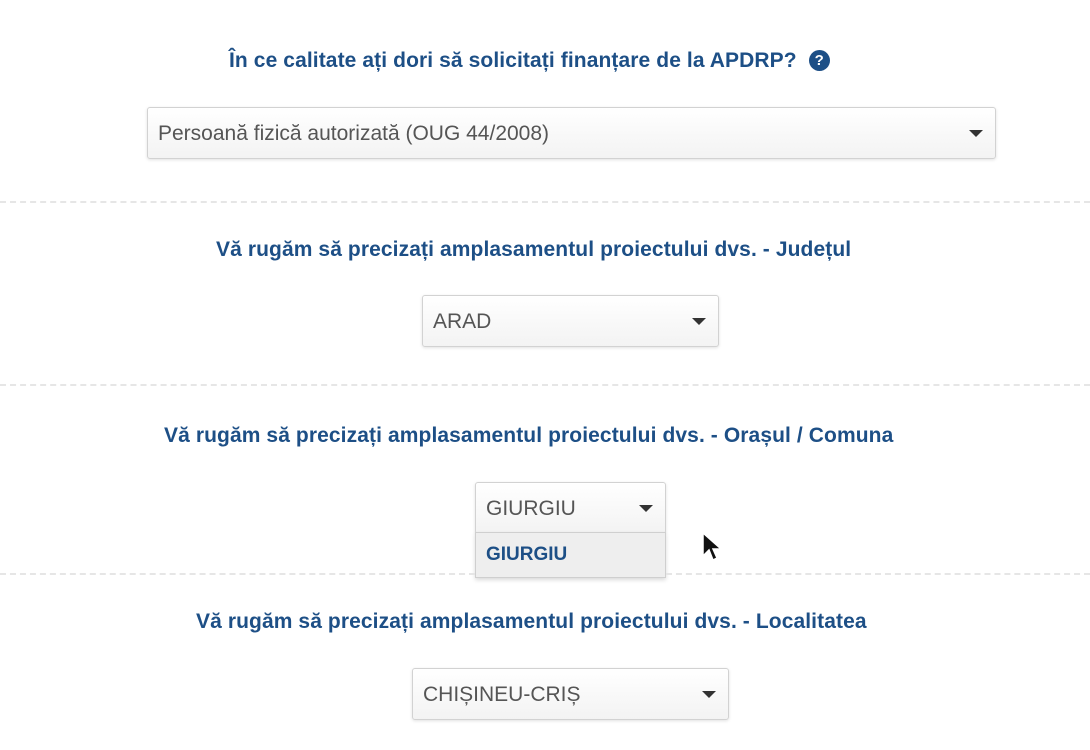  What do you see at coordinates (819, 60) in the screenshot?
I see `help-icon: ?` at bounding box center [819, 60].